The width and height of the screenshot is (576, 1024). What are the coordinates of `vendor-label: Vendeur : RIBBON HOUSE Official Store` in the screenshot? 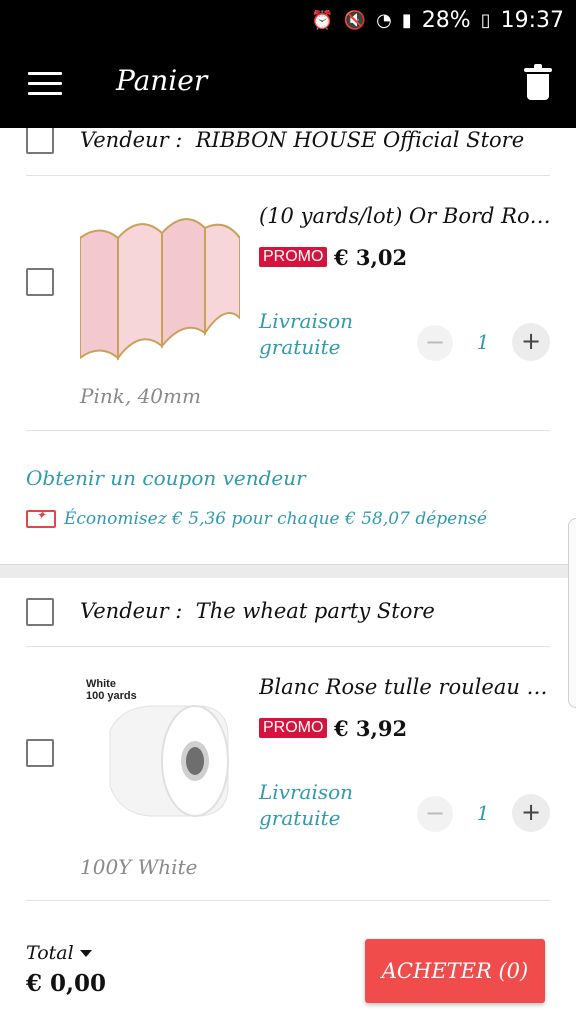 It's located at (302, 140).